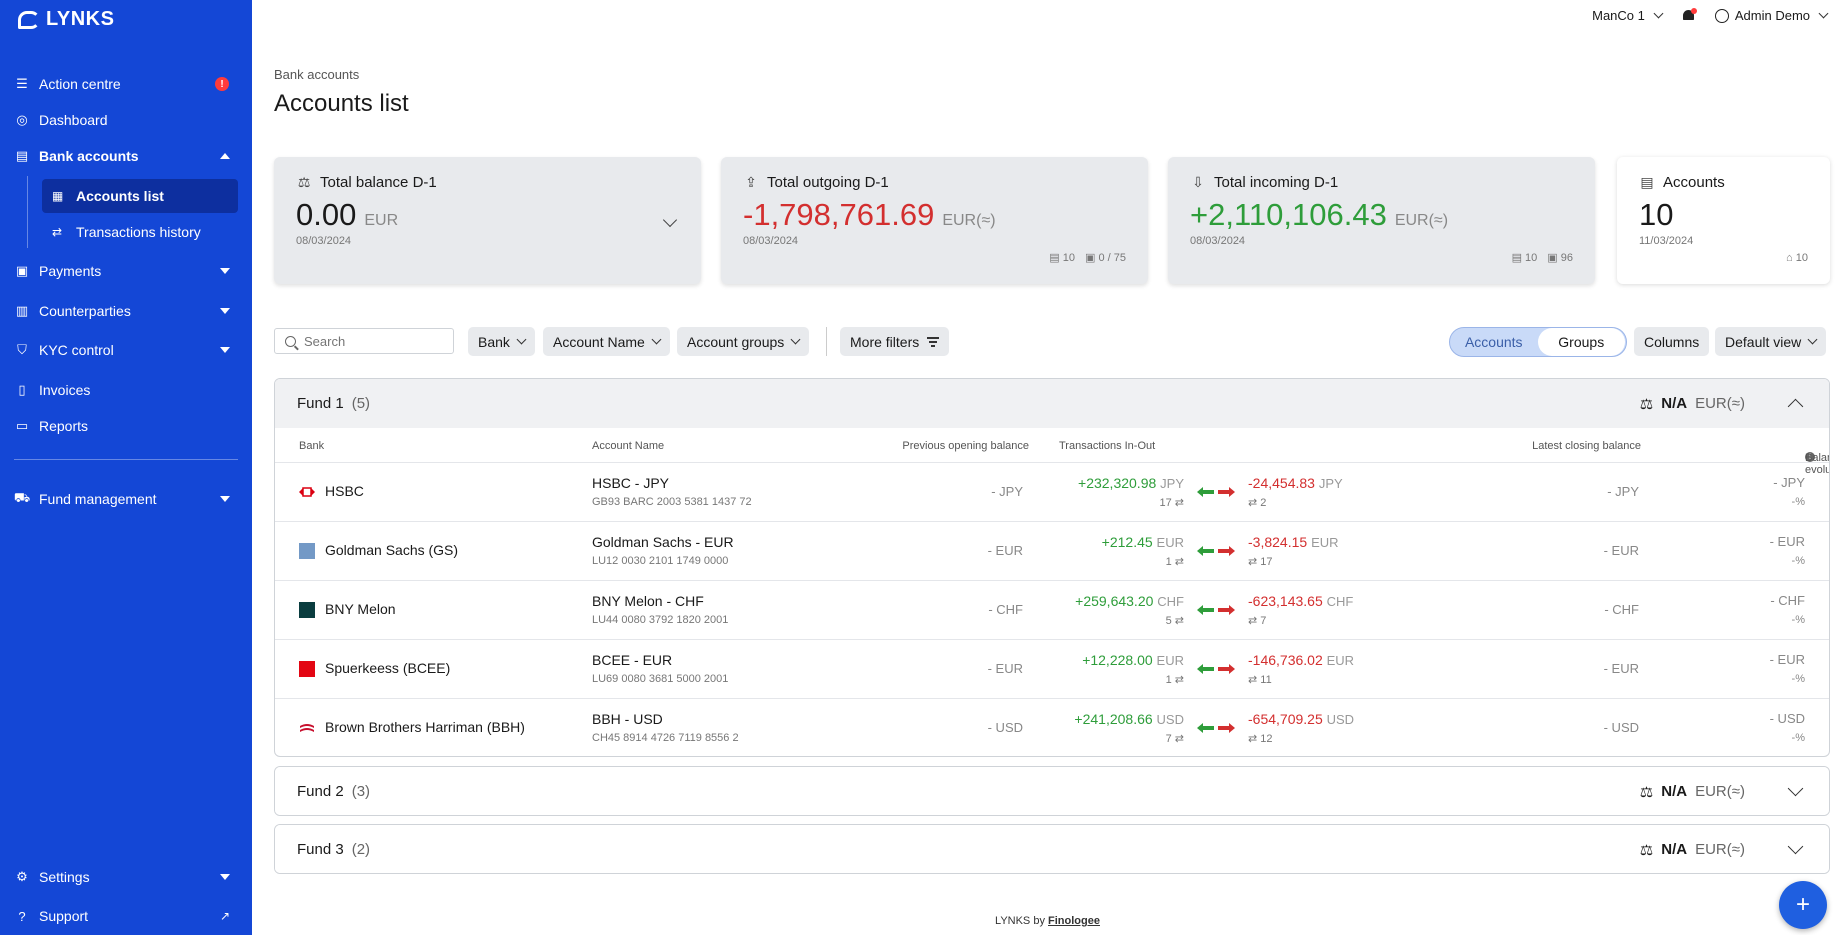  What do you see at coordinates (1107, 446) in the screenshot?
I see `col-transactions: Transactions In-Out` at bounding box center [1107, 446].